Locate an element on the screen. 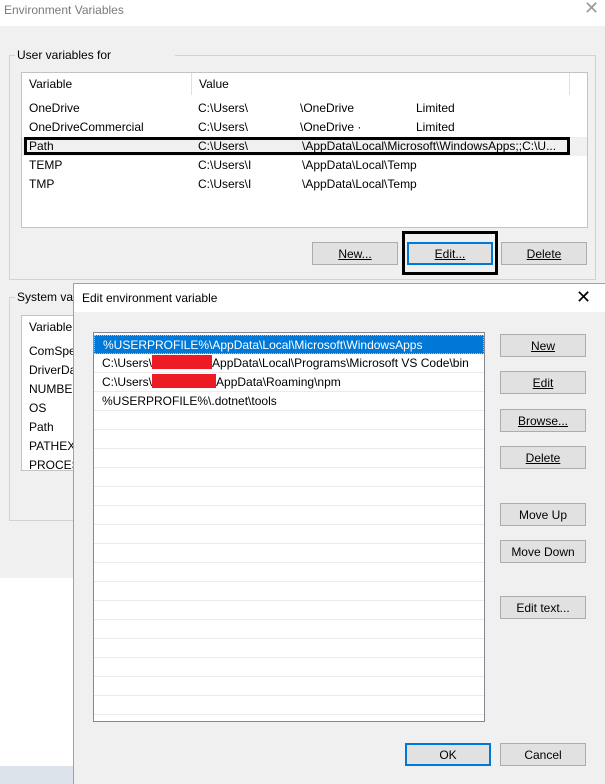 The image size is (605, 784). user-delete-button: Delete is located at coordinates (544, 253).